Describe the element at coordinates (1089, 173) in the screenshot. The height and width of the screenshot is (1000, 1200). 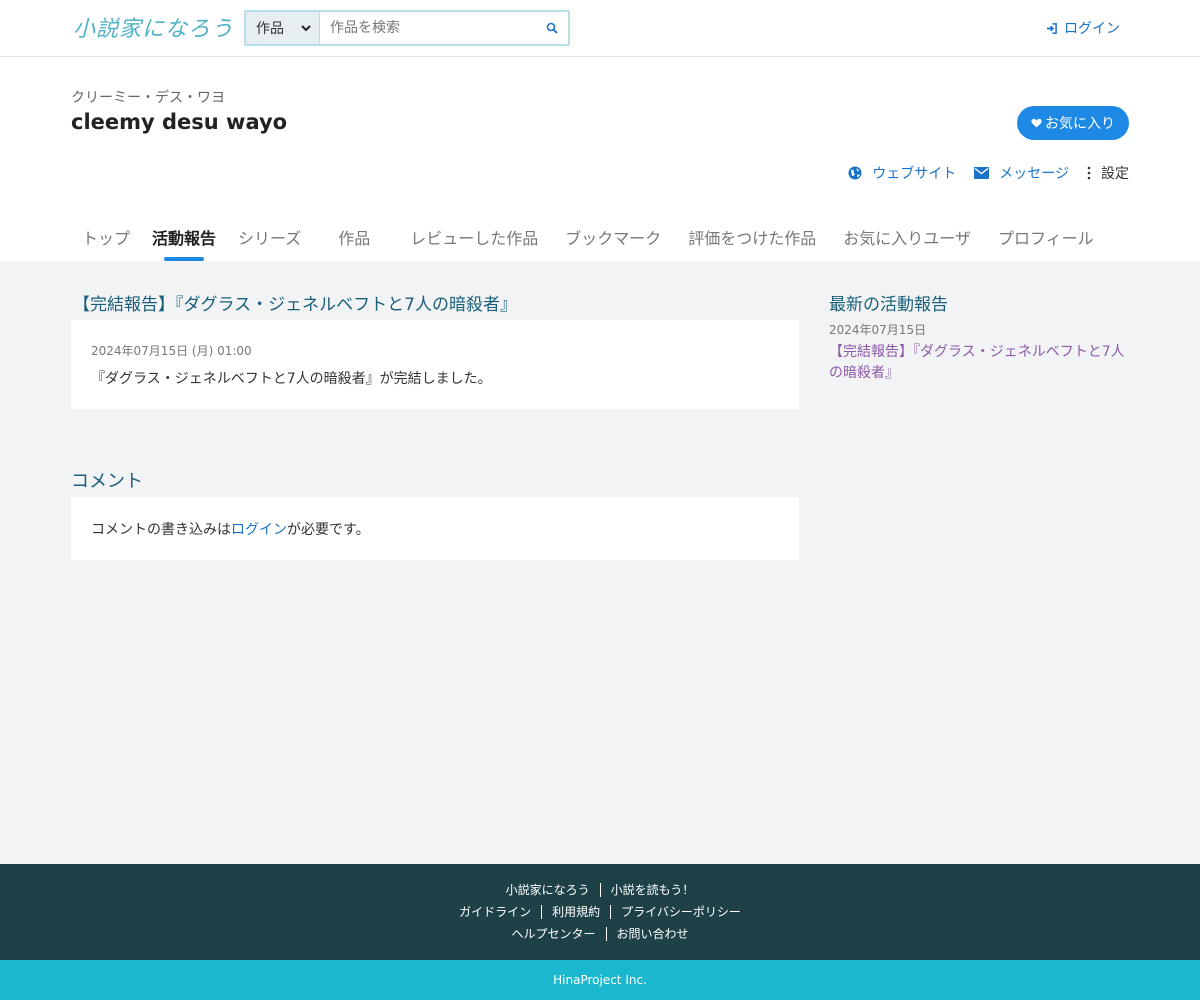
I see `kebab-menu-icon` at that location.